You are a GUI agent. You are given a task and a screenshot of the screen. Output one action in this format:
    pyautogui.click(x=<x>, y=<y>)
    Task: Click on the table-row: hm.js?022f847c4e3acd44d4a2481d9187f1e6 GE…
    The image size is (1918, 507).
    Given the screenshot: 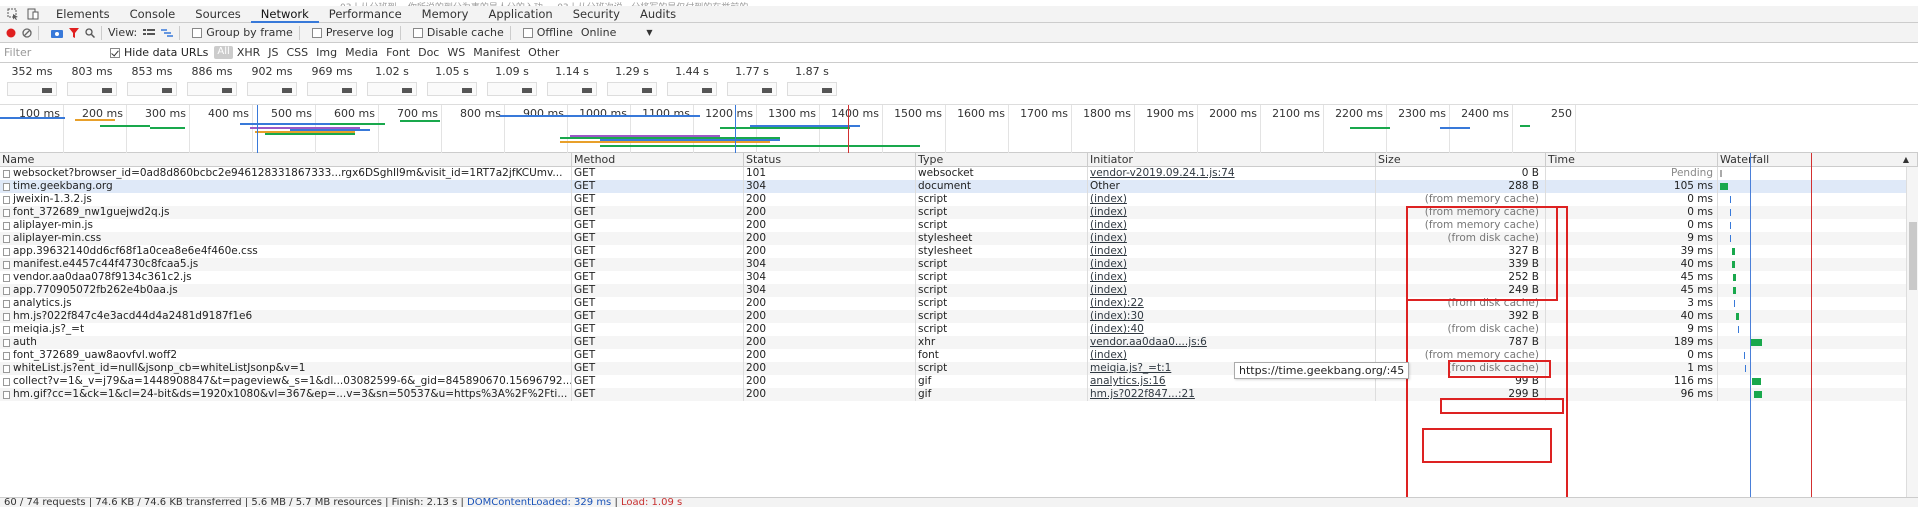 What is the action you would take?
    pyautogui.click(x=959, y=316)
    